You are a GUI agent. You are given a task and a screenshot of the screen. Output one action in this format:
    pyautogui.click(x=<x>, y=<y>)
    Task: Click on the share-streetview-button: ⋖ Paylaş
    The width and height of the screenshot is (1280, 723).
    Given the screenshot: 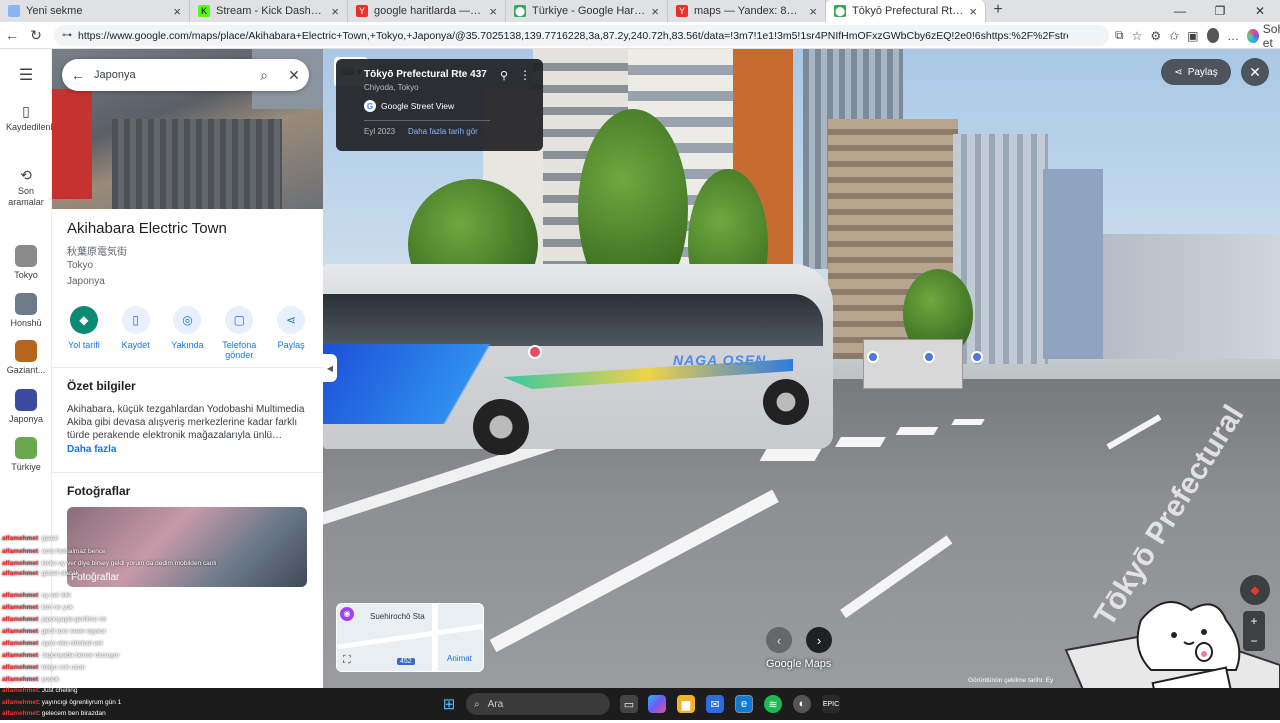 What is the action you would take?
    pyautogui.click(x=1196, y=72)
    